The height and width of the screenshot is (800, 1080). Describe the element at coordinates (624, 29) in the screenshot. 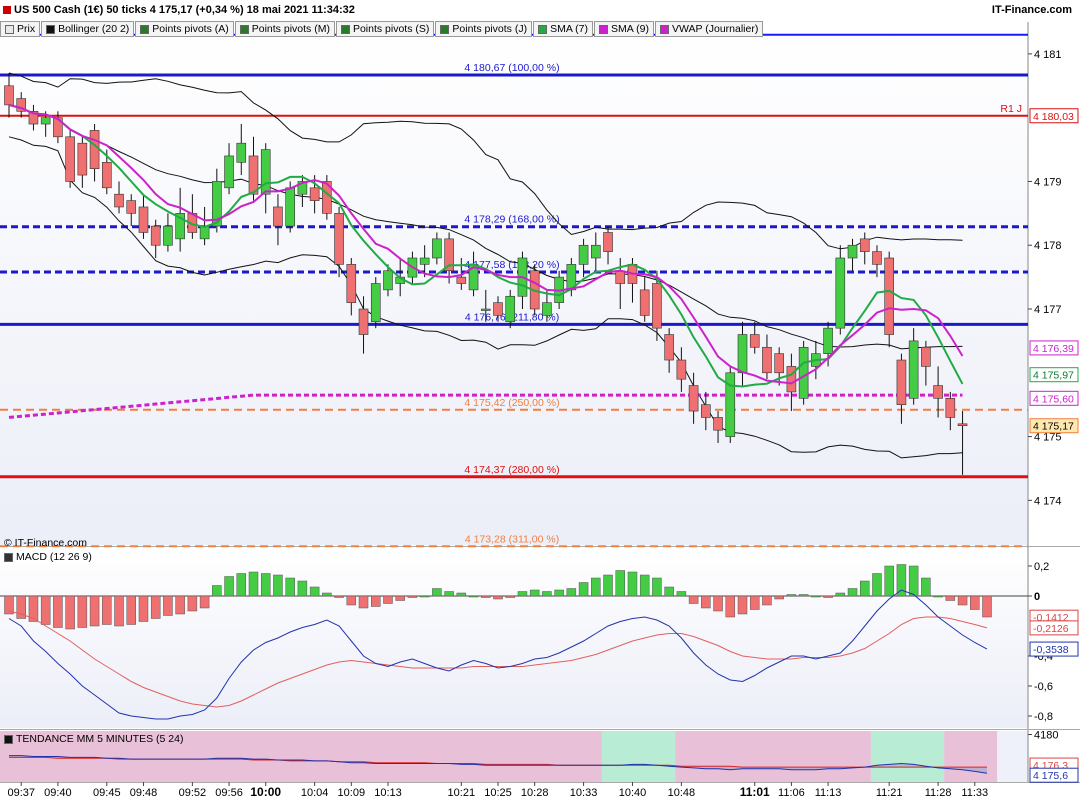

I see `legend-item-7: SMA (9)` at that location.